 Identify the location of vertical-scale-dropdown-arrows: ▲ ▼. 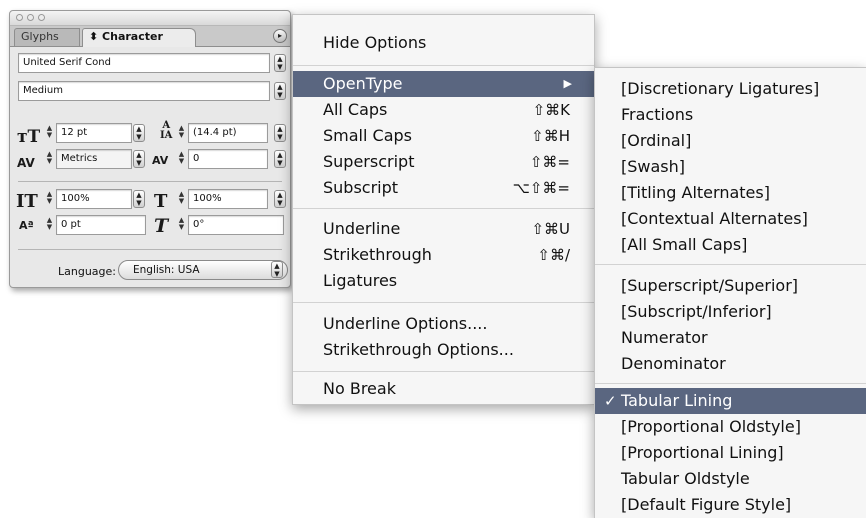
(139, 199).